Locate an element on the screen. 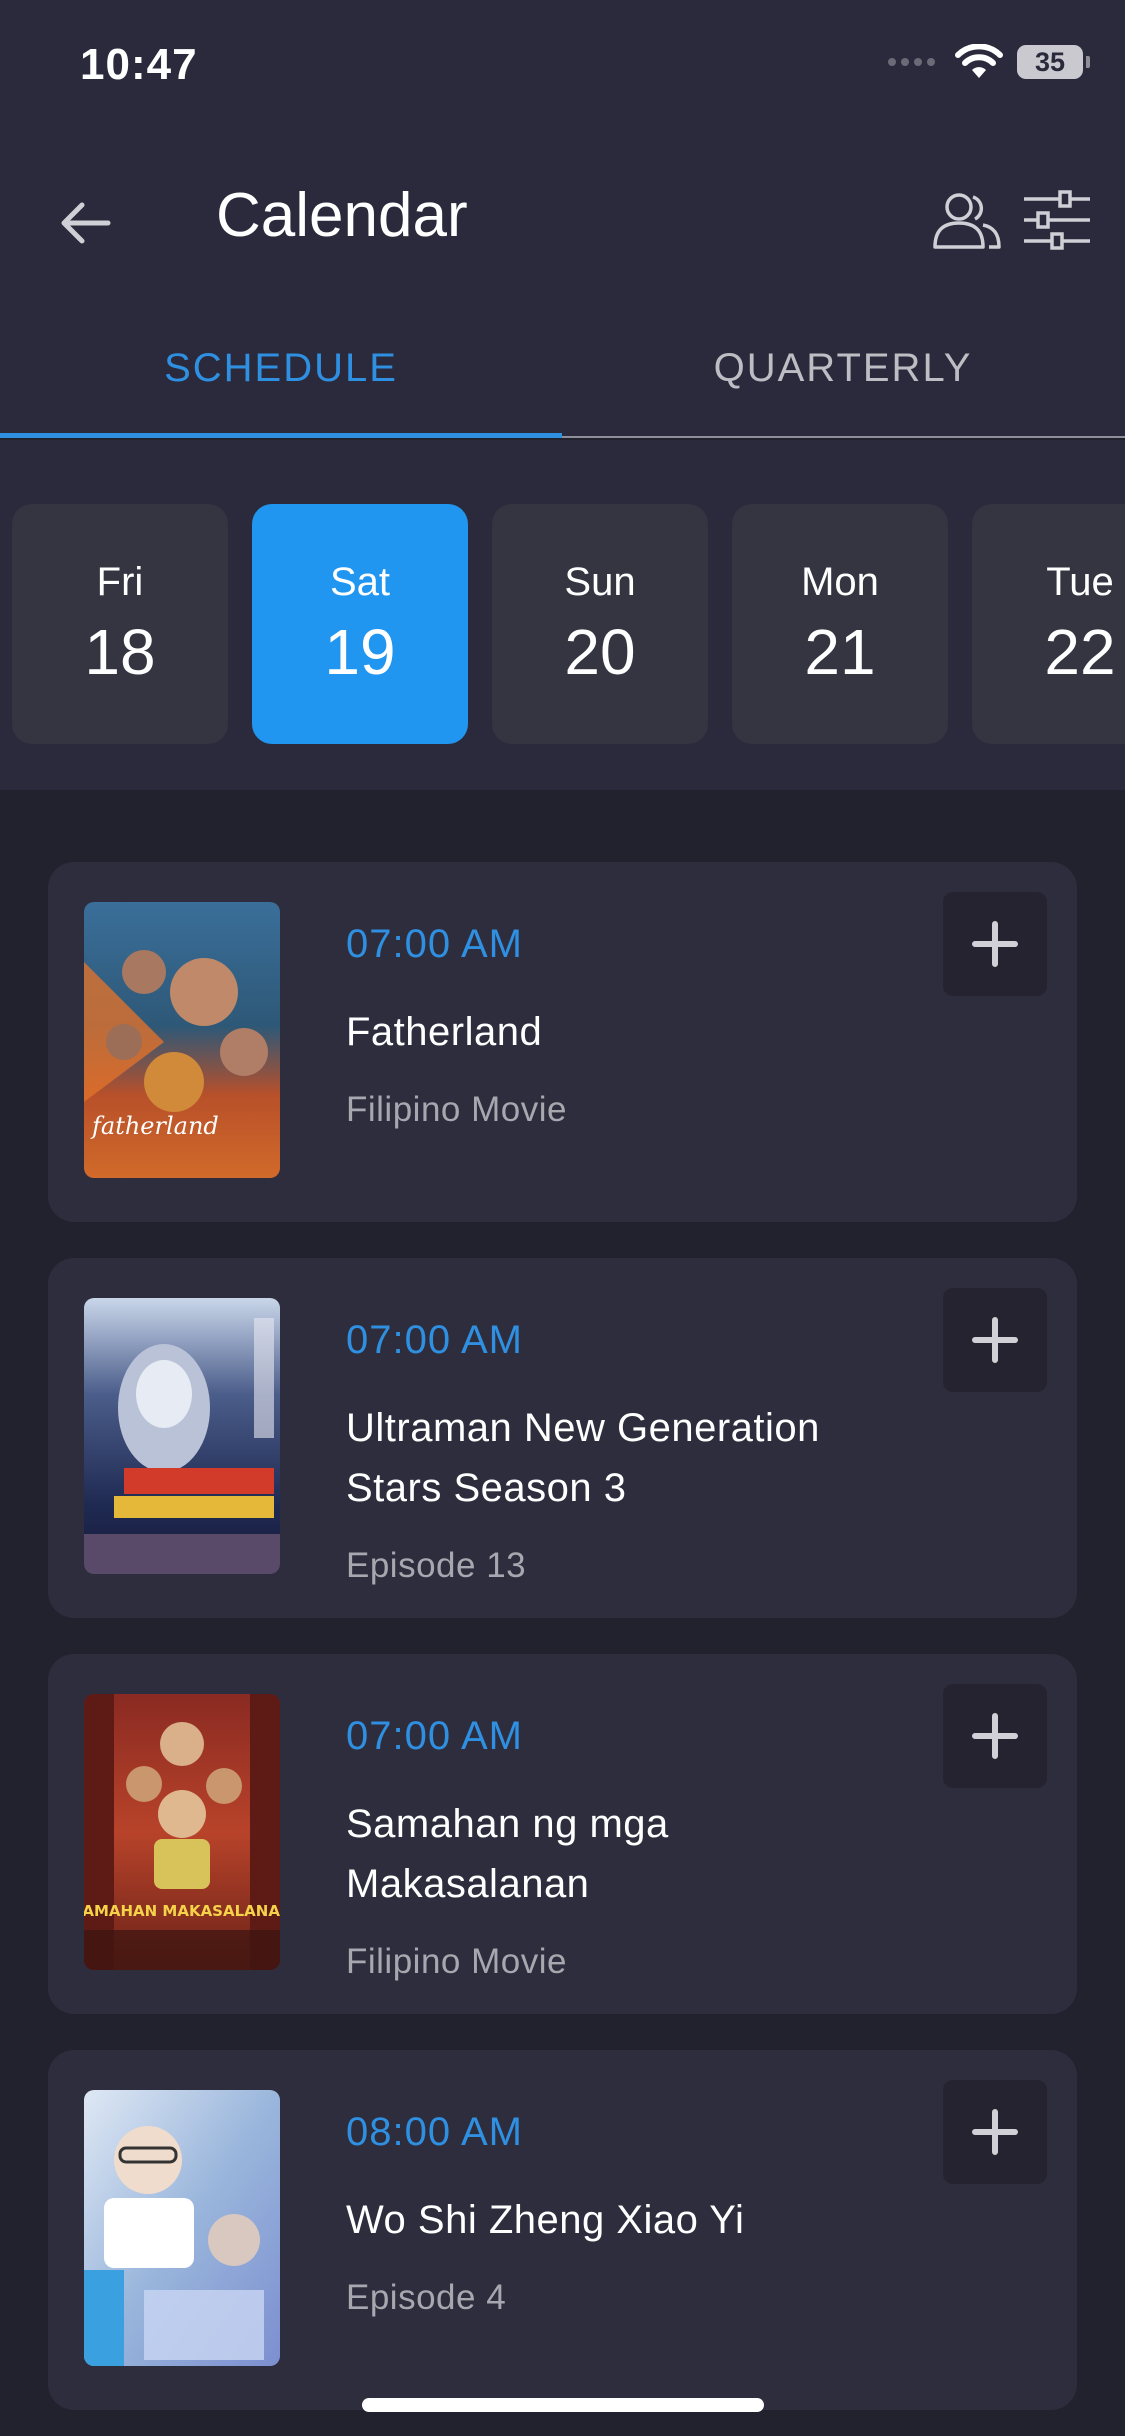 The image size is (1125, 2436). tab-bar: SCHEDULE QUARTERLY is located at coordinates (562, 369).